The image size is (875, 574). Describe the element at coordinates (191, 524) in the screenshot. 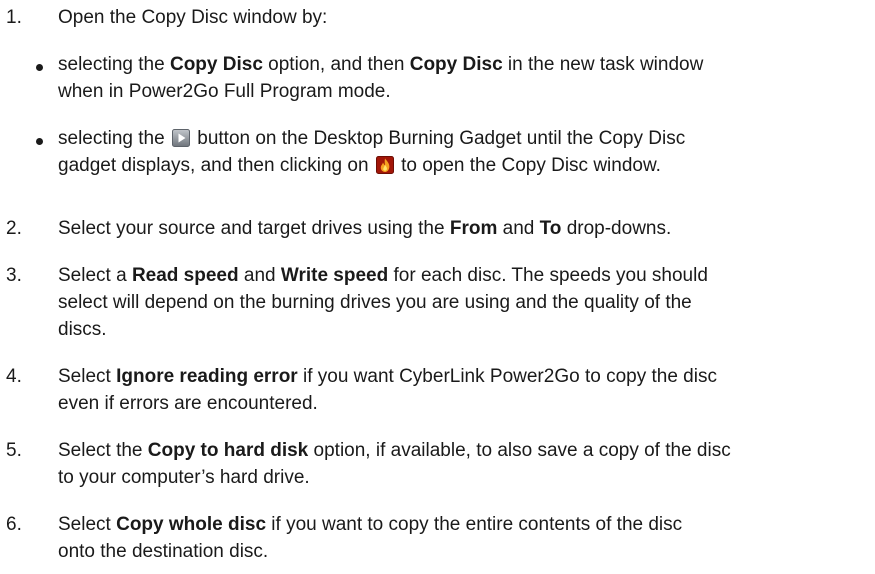

I see `bold-term: Copy whole disc` at that location.